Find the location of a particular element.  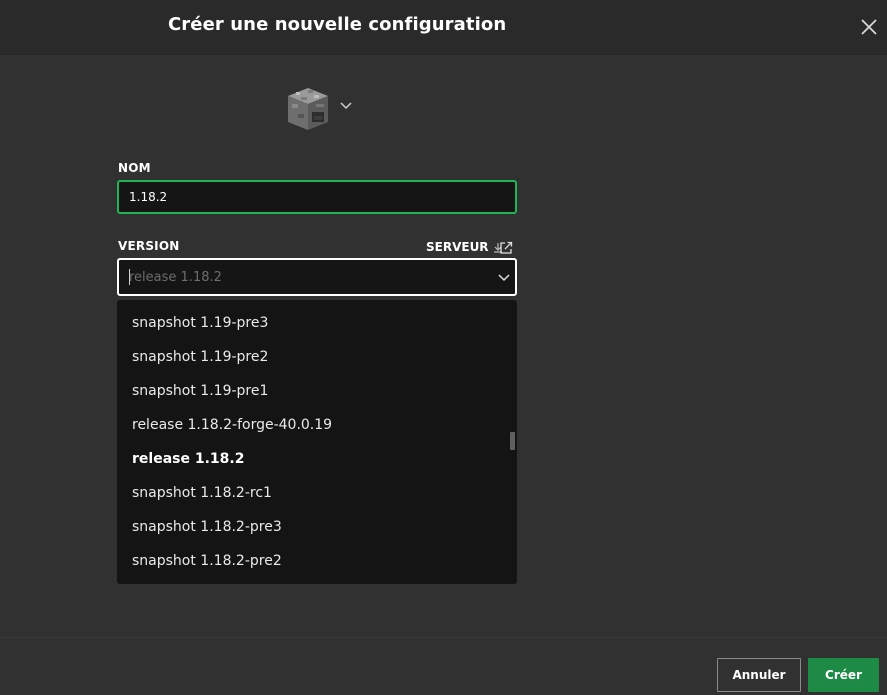

external-link-button is located at coordinates (506, 247).